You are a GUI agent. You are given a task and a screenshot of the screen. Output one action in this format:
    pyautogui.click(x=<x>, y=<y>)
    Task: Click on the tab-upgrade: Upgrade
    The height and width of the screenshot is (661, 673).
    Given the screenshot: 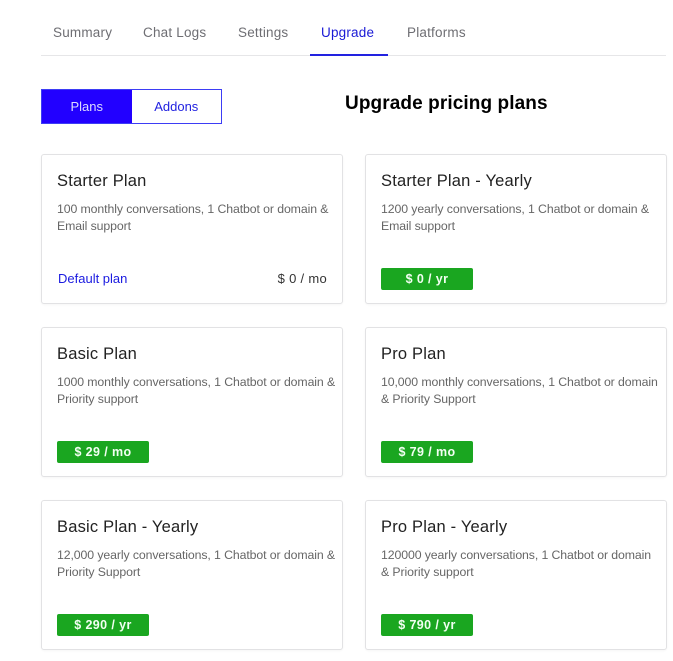 What is the action you would take?
    pyautogui.click(x=347, y=32)
    